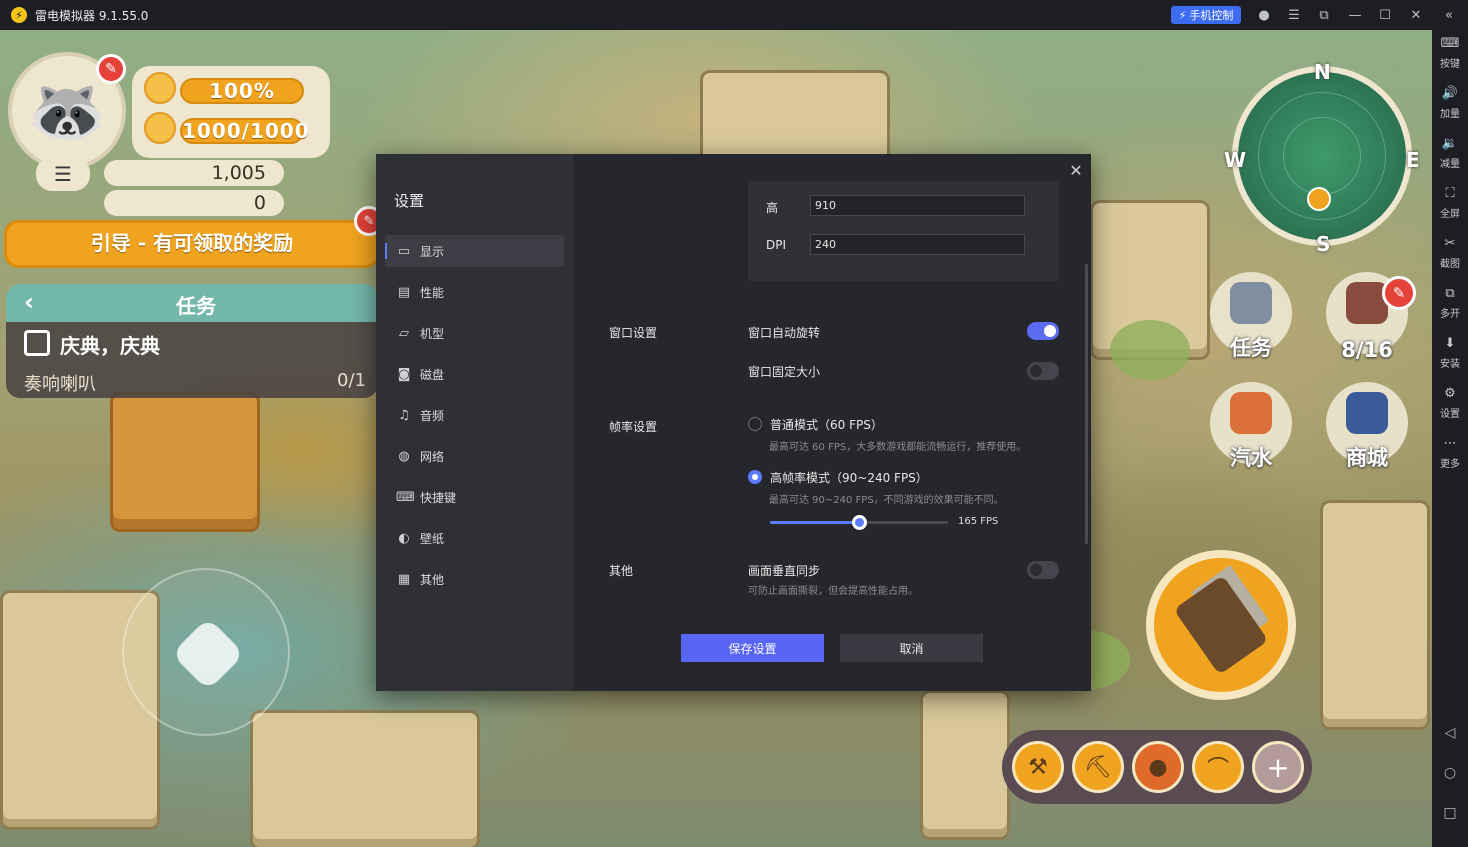 This screenshot has width=1468, height=847. I want to click on scroll-icon, so click(37, 343).